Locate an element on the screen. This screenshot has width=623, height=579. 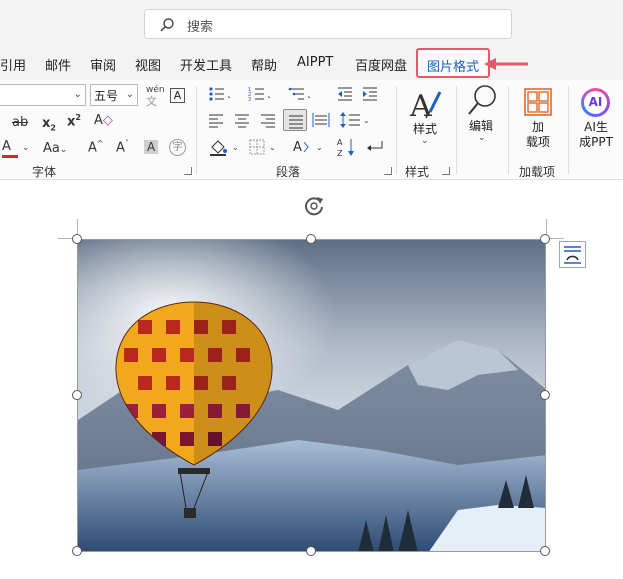
ai-ppt-label-line2: 成PPT is located at coordinates (596, 142).